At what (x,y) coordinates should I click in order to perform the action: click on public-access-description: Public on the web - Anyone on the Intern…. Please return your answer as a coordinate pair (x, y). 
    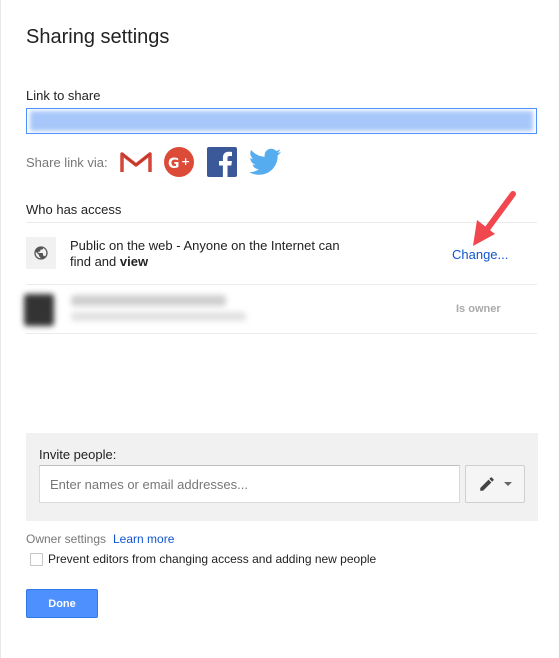
    Looking at the image, I should click on (205, 254).